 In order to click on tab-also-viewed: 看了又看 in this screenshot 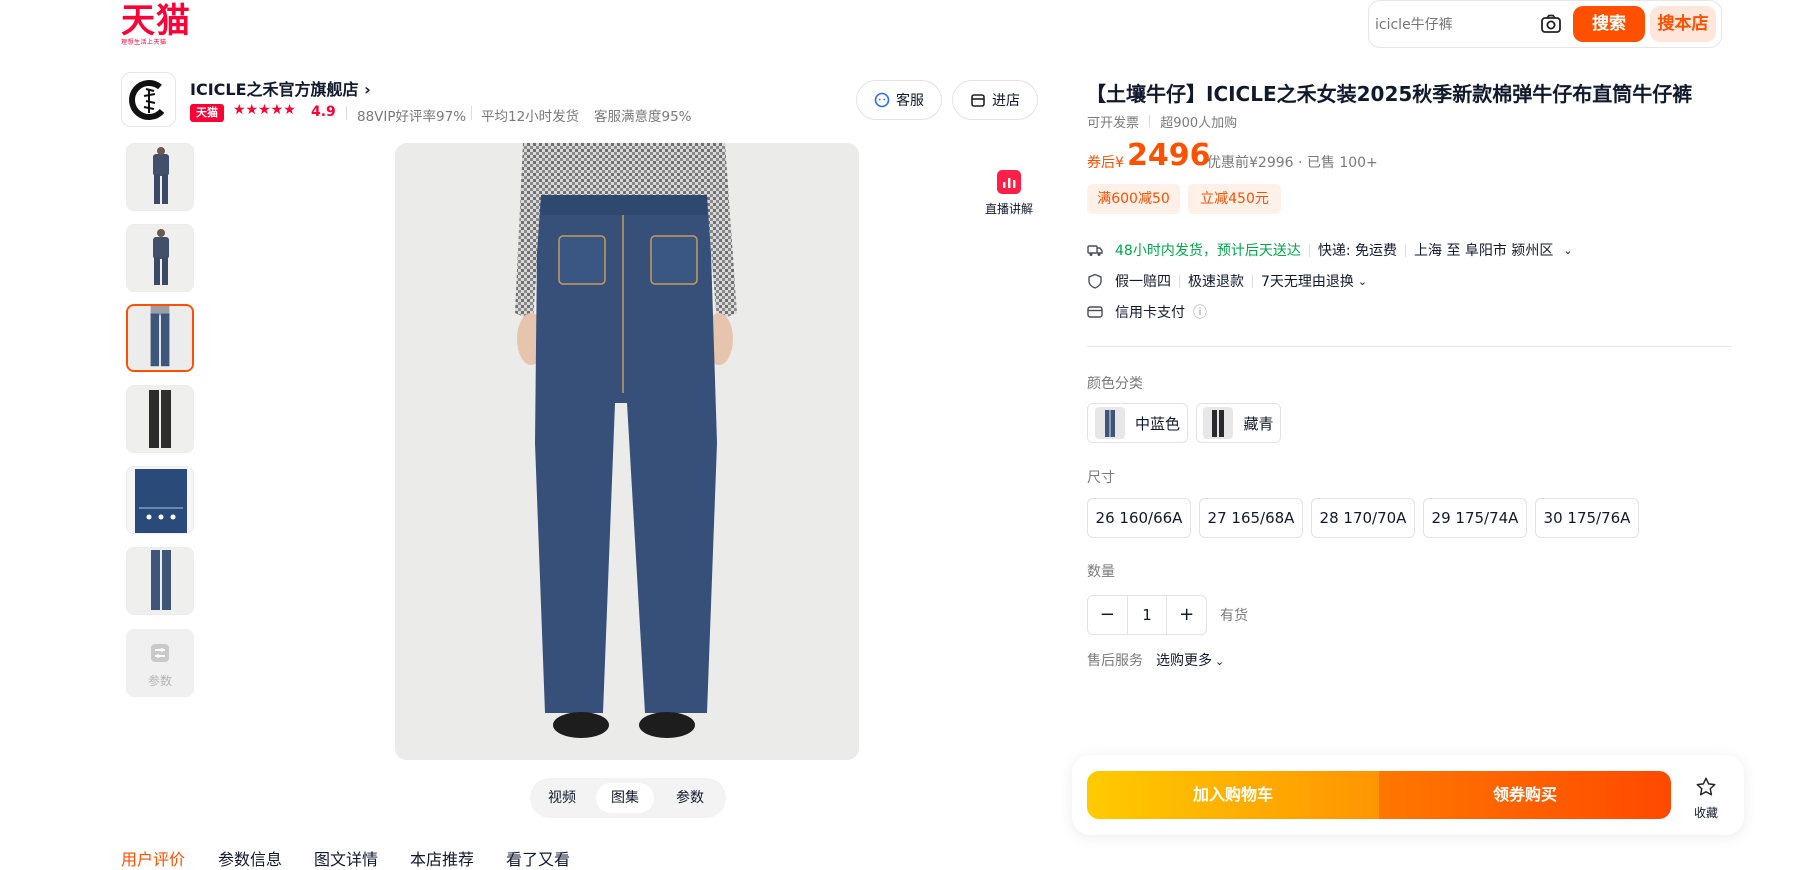, I will do `click(538, 858)`.